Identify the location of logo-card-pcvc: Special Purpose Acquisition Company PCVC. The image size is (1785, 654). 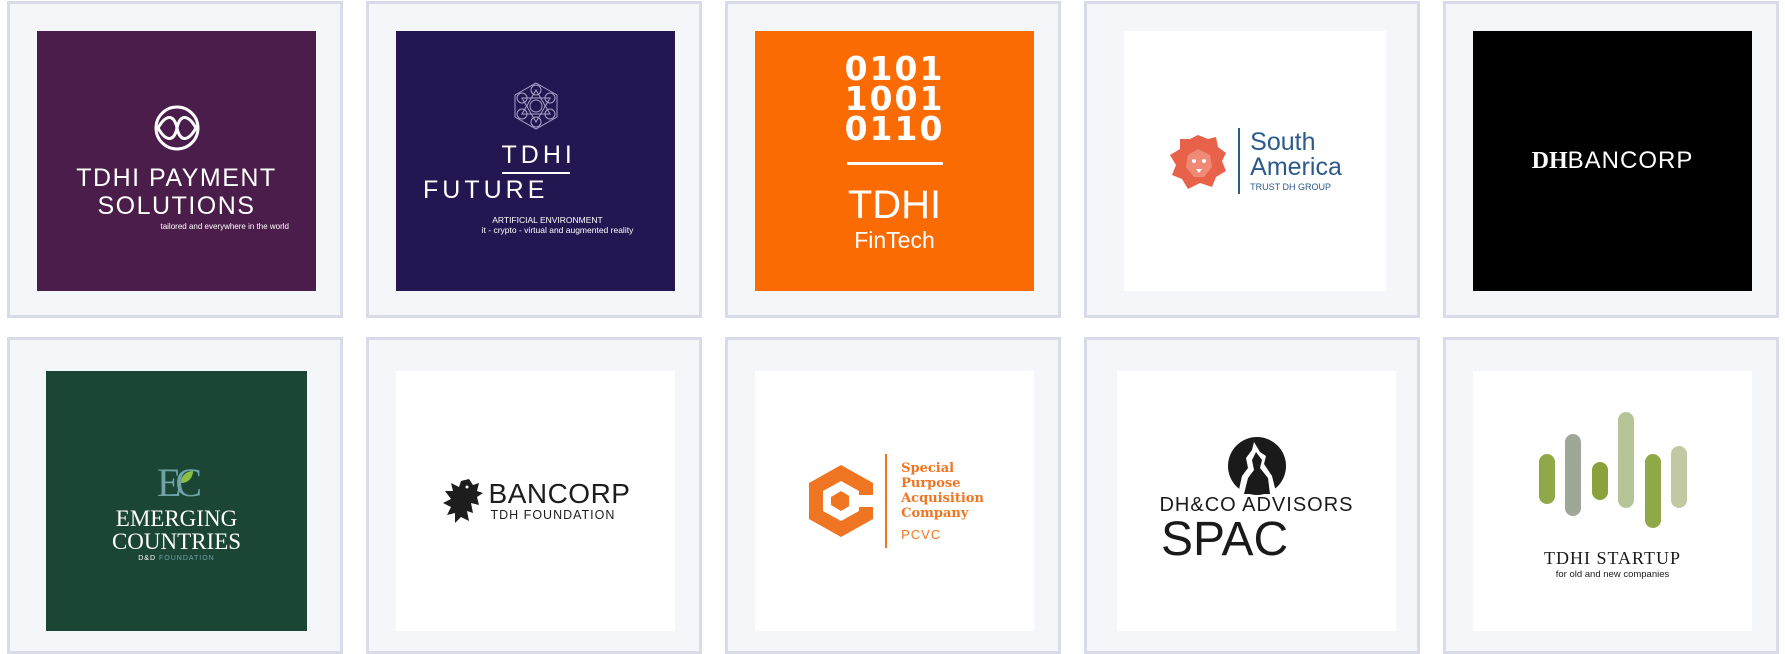
(893, 495).